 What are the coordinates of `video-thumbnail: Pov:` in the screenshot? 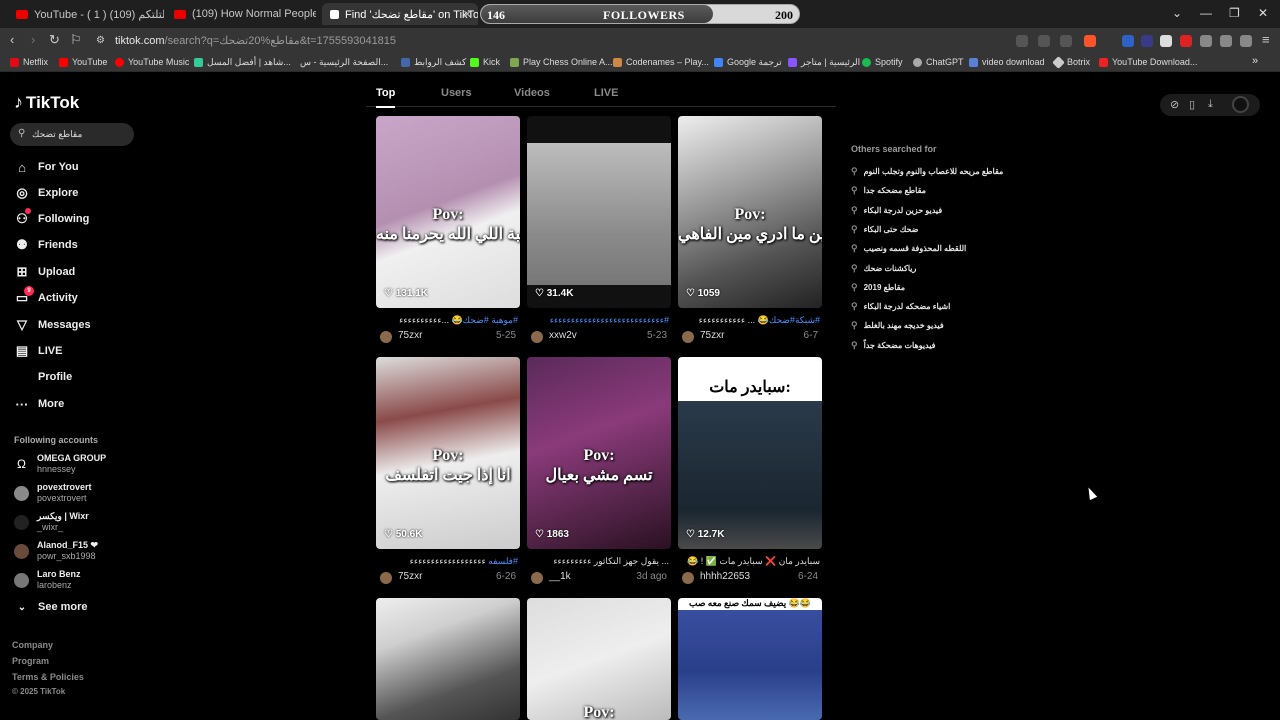 It's located at (599, 659).